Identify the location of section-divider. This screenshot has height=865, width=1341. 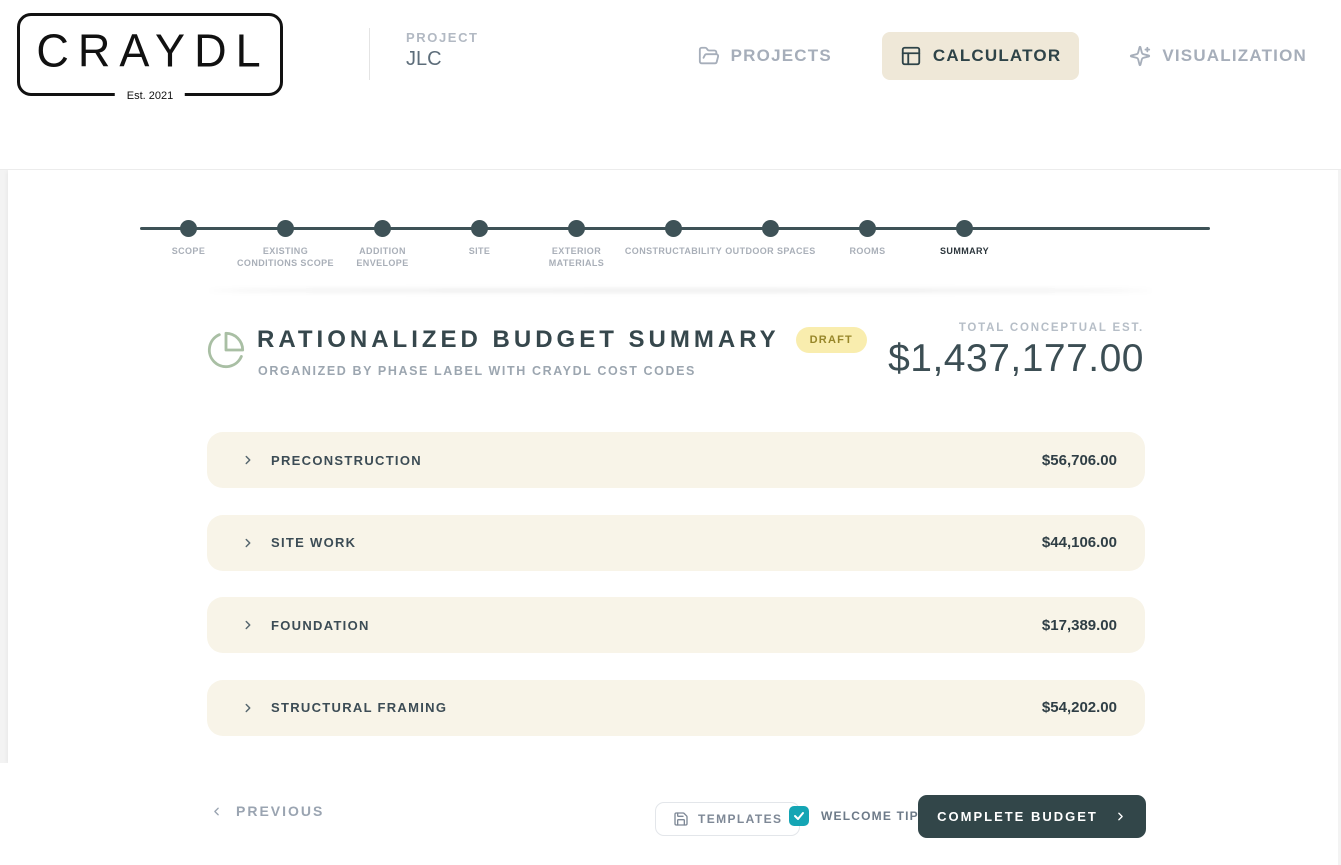
(680, 290).